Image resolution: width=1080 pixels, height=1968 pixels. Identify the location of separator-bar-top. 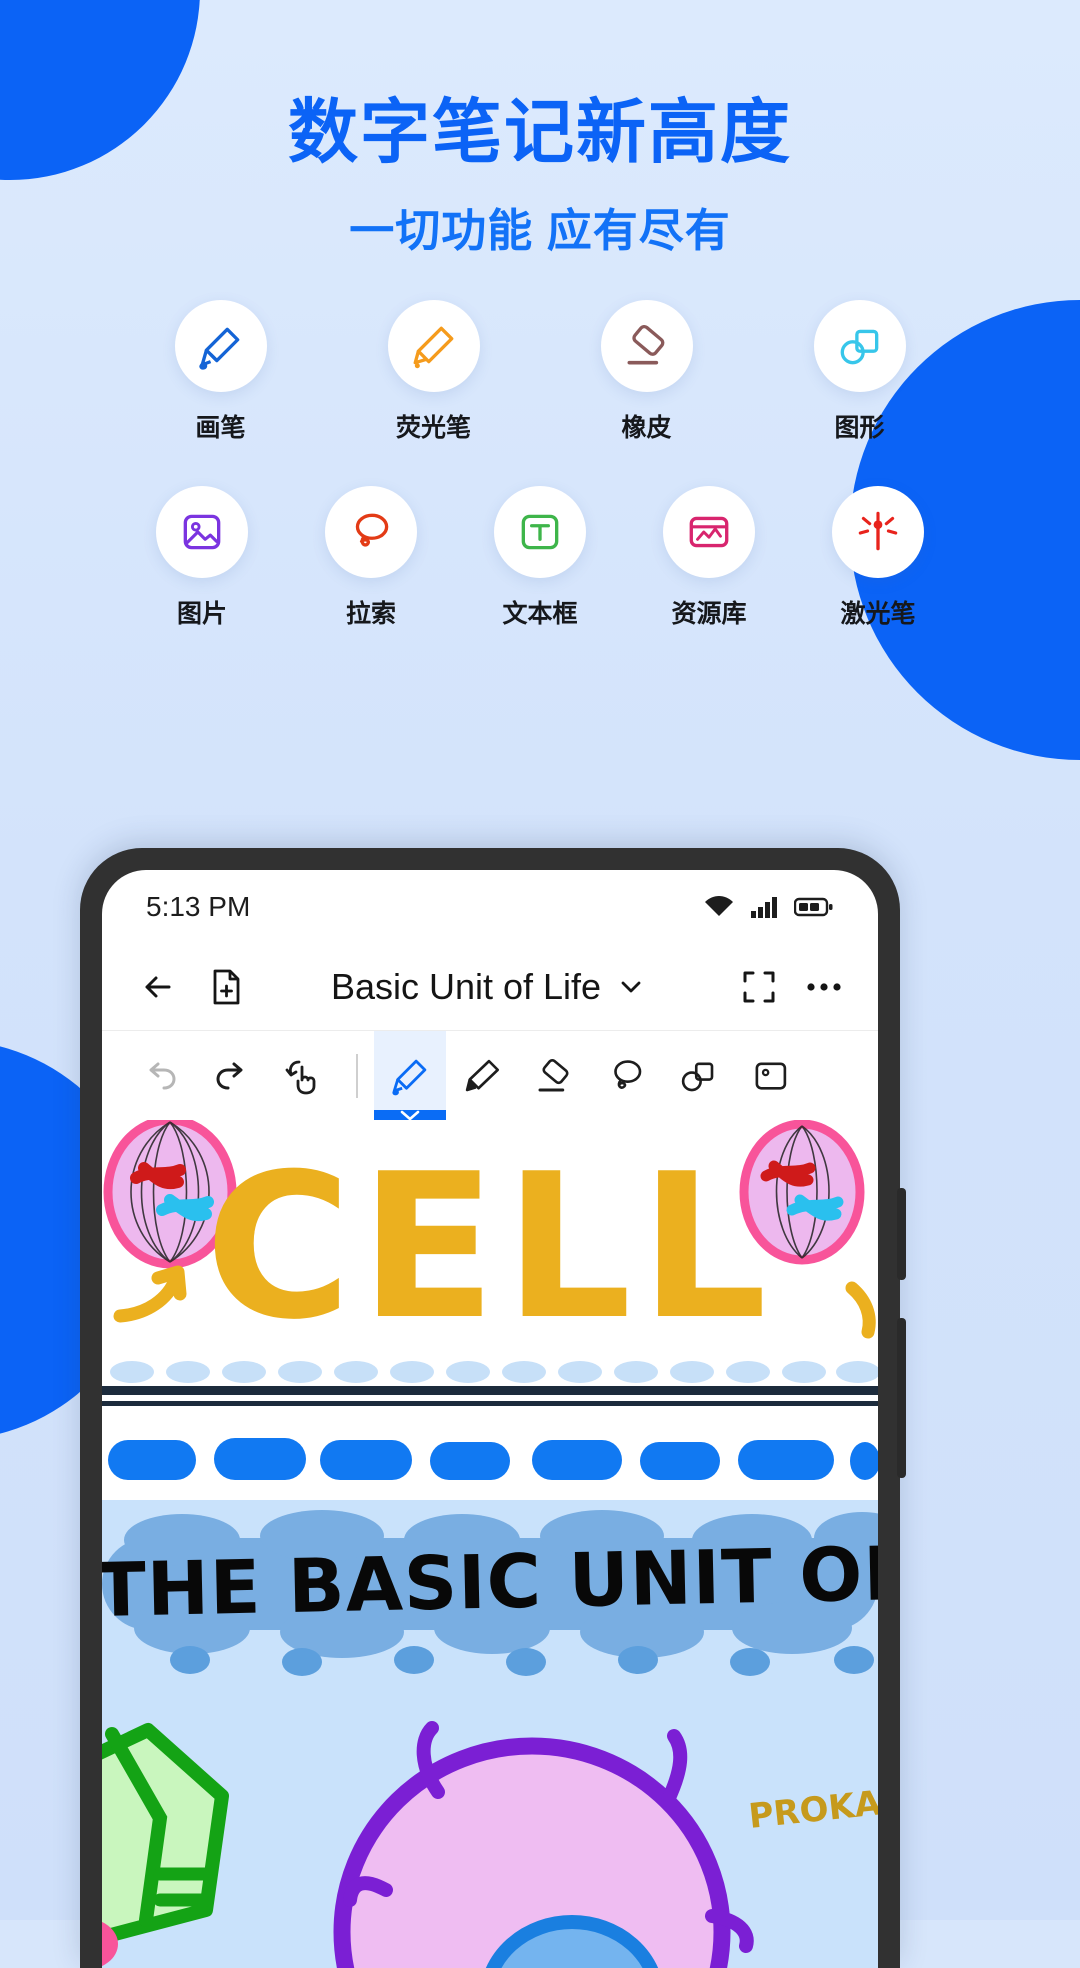
(490, 1390).